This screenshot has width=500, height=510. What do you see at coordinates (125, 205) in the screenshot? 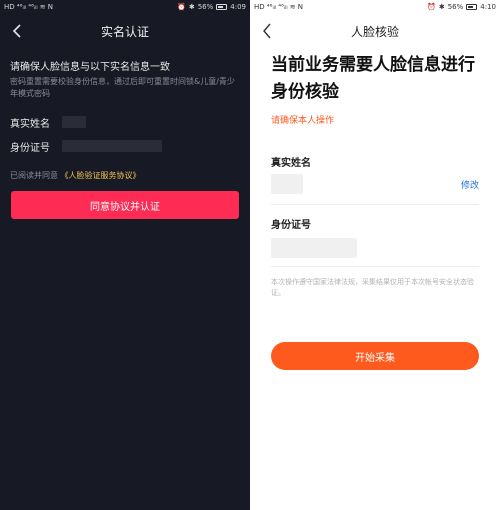
I see `agree-and-verify-button: 同意协议并认证` at bounding box center [125, 205].